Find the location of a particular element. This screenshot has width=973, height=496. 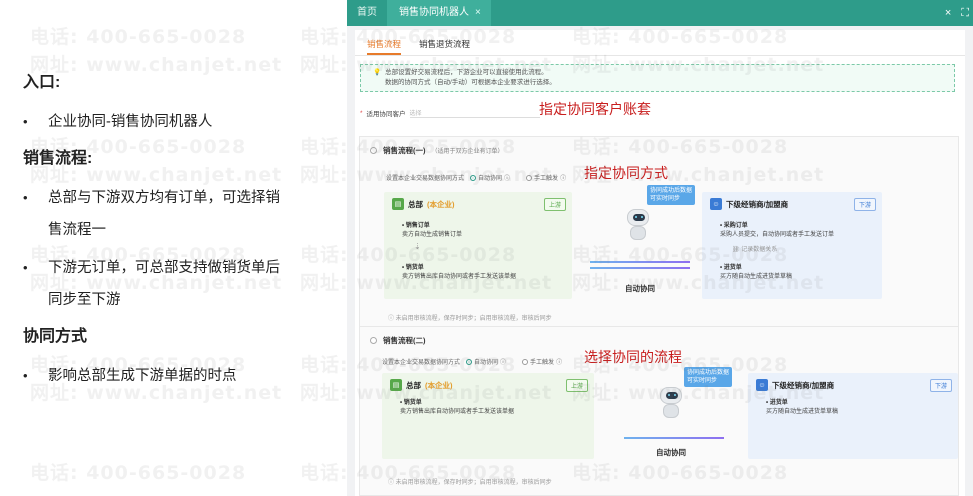

flow1-sync-arrow is located at coordinates (640, 262).